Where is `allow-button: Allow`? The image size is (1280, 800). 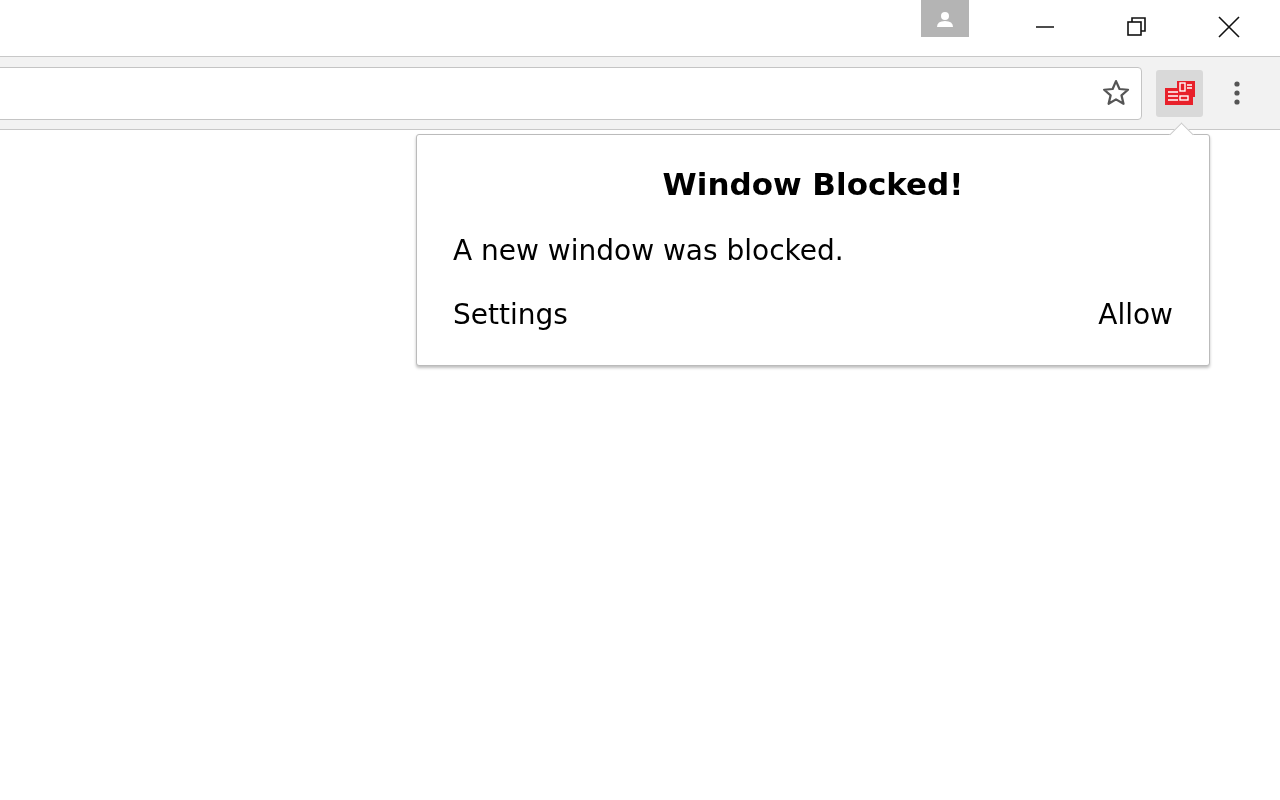 allow-button: Allow is located at coordinates (1135, 315).